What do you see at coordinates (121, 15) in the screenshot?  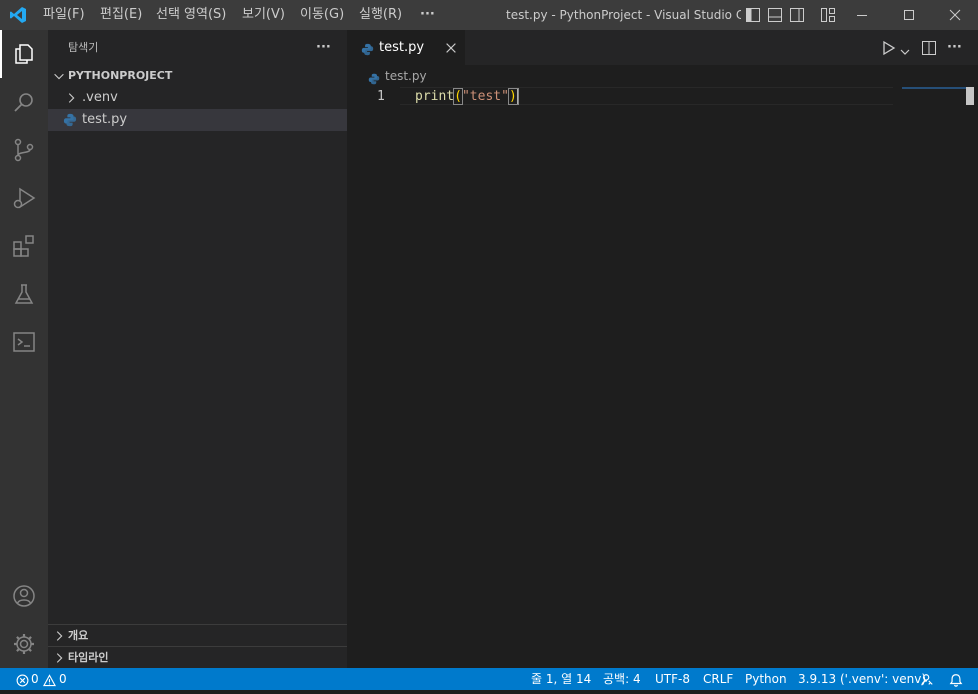 I see `menu-edit: 편집(E)` at bounding box center [121, 15].